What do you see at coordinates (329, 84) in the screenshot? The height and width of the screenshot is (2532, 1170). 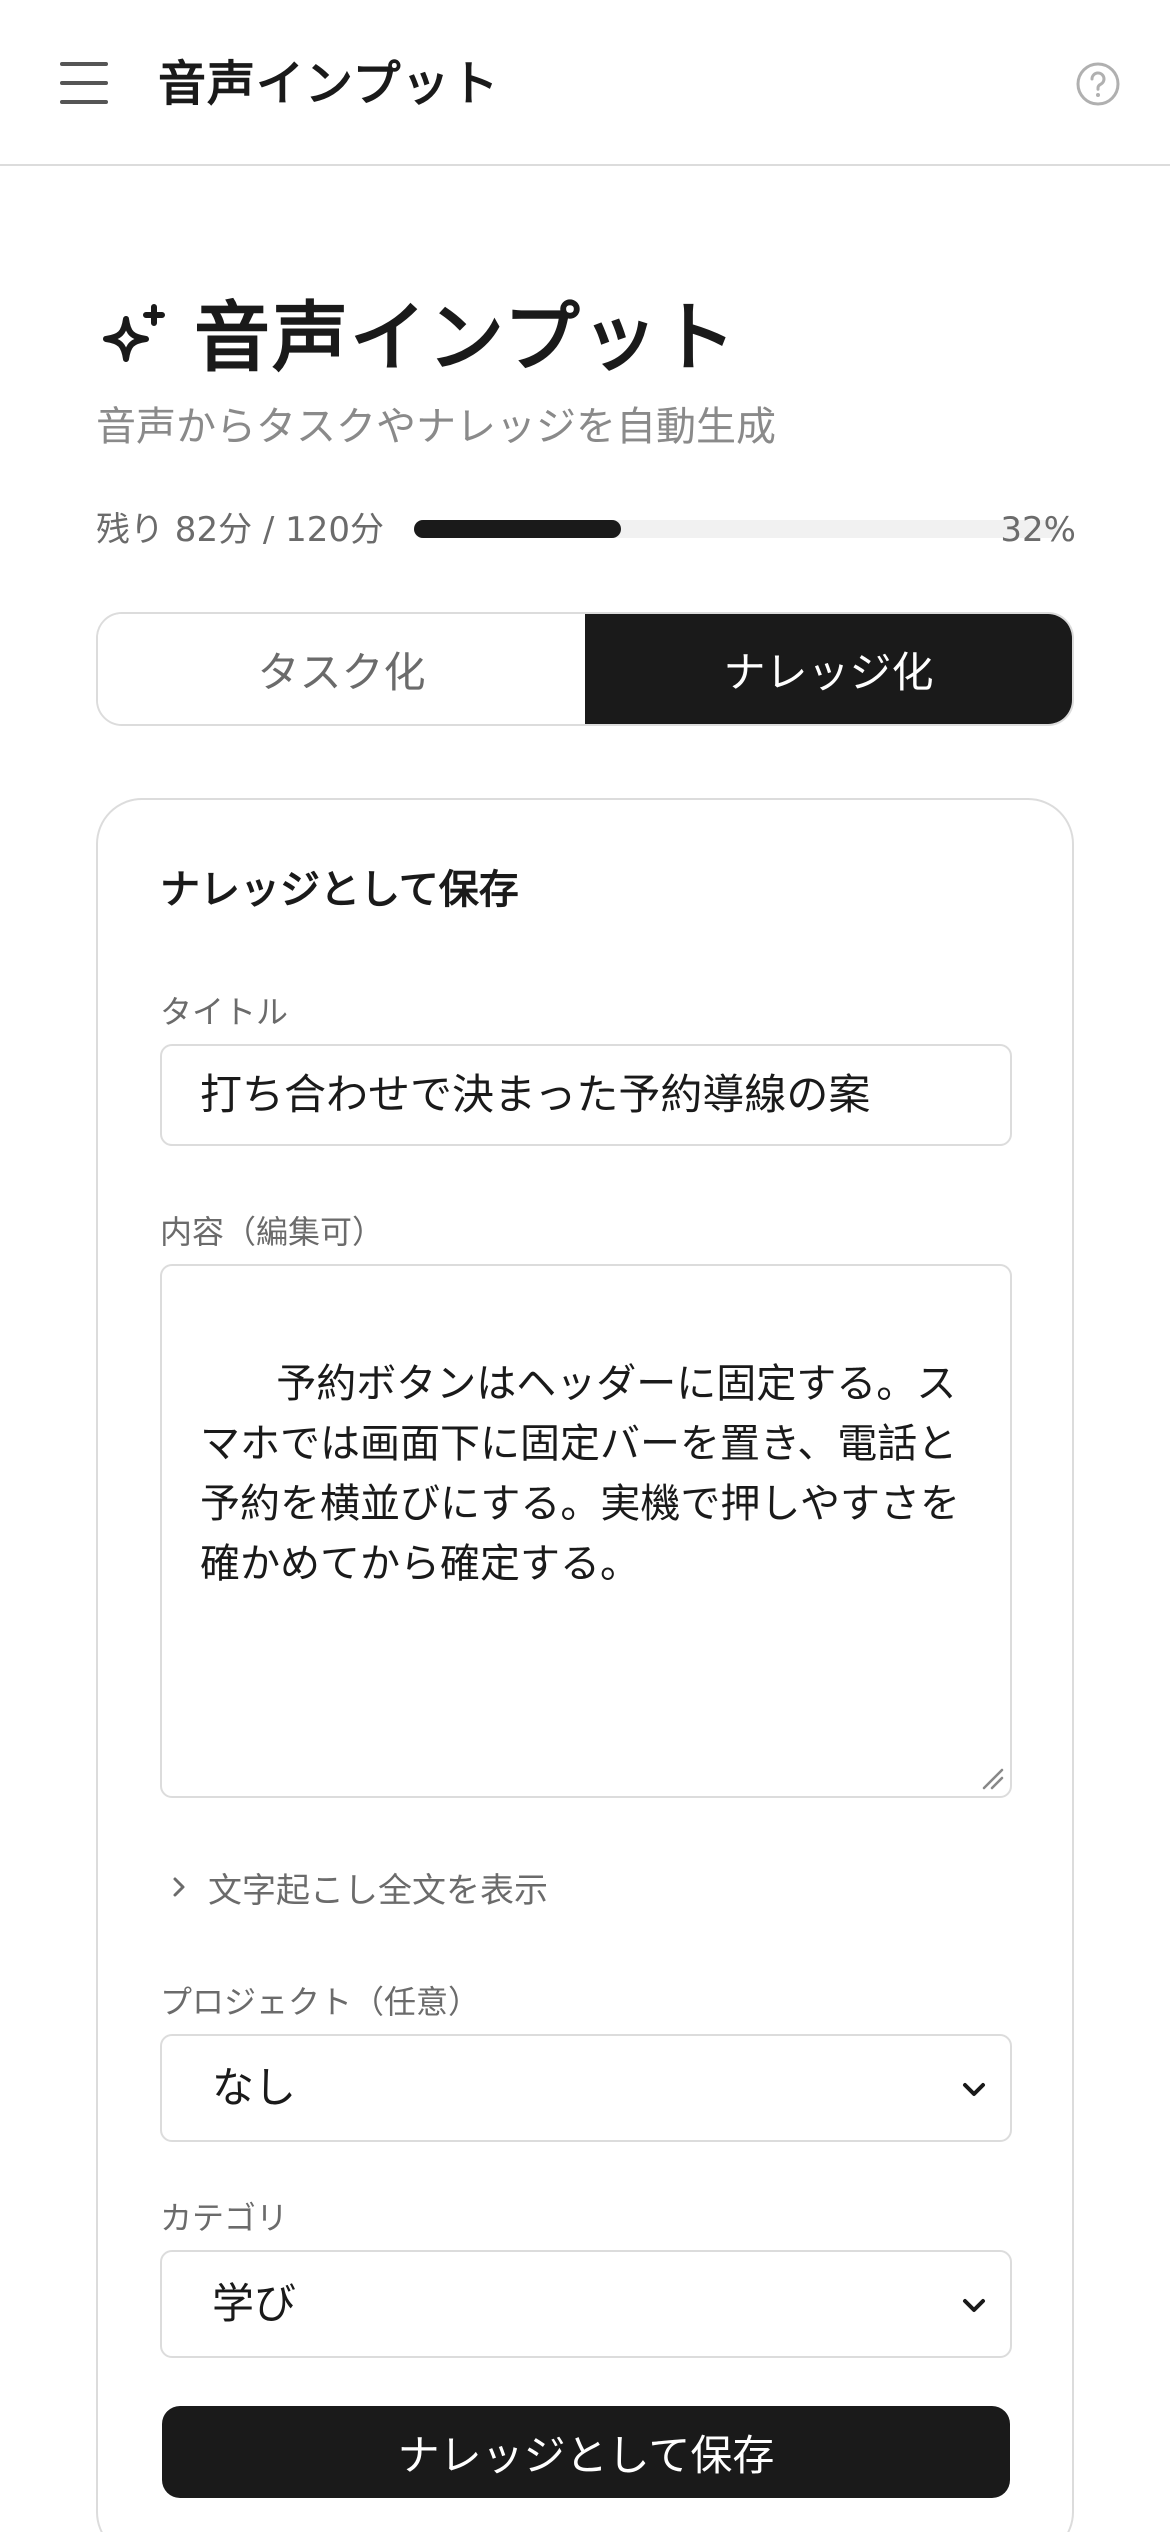 I see `top-bar-title: 音声インプット` at bounding box center [329, 84].